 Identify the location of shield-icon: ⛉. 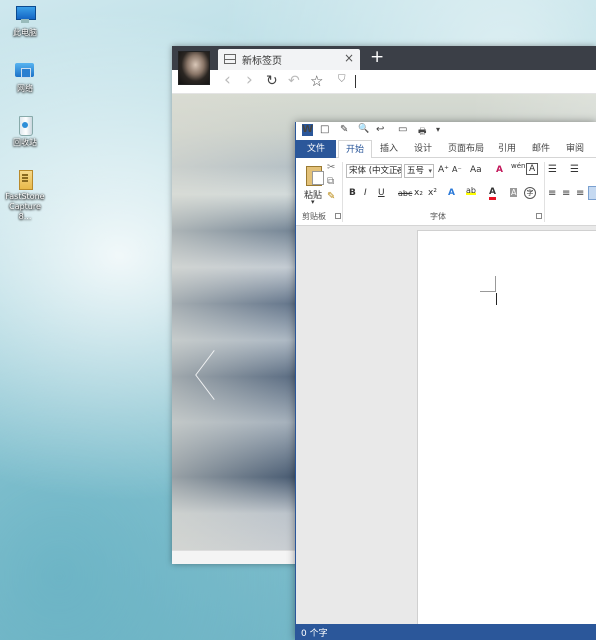
(342, 79).